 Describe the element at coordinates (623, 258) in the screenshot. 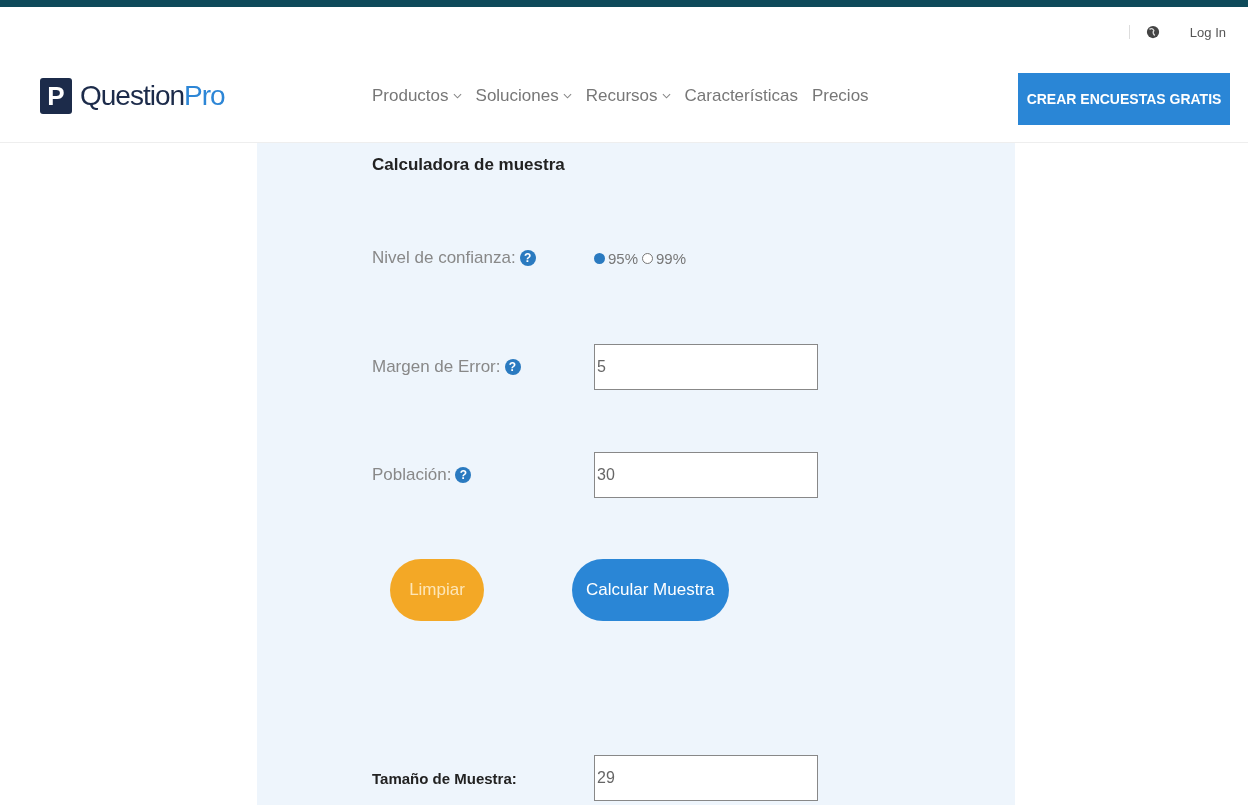

I see `radio-label: 95%` at that location.